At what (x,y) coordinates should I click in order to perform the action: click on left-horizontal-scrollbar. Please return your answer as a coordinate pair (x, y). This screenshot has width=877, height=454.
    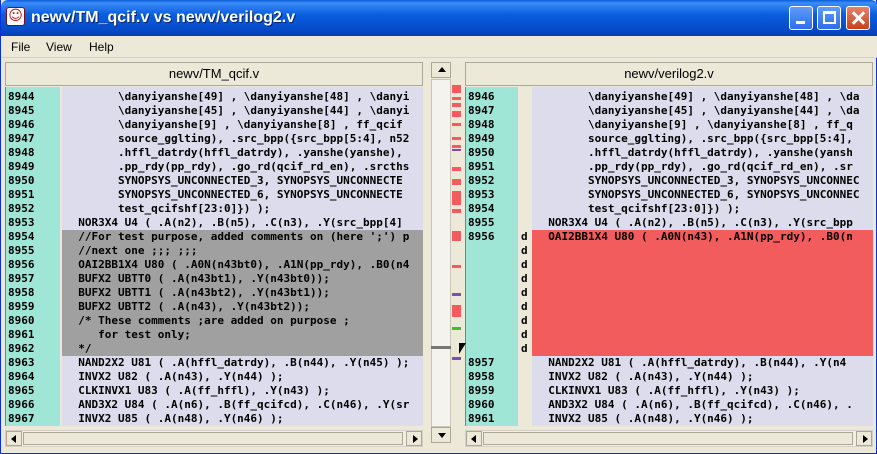
    Looking at the image, I should click on (214, 438).